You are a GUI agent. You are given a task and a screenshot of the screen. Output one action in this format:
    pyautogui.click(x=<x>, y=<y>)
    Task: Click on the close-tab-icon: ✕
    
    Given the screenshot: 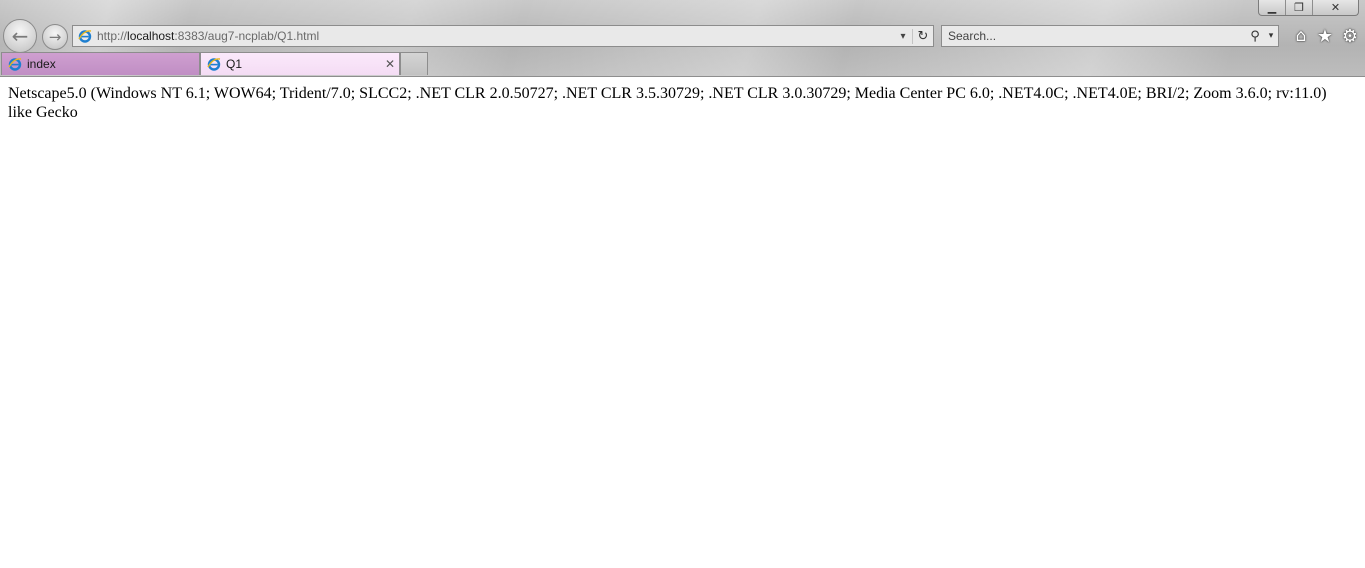 What is the action you would take?
    pyautogui.click(x=390, y=64)
    